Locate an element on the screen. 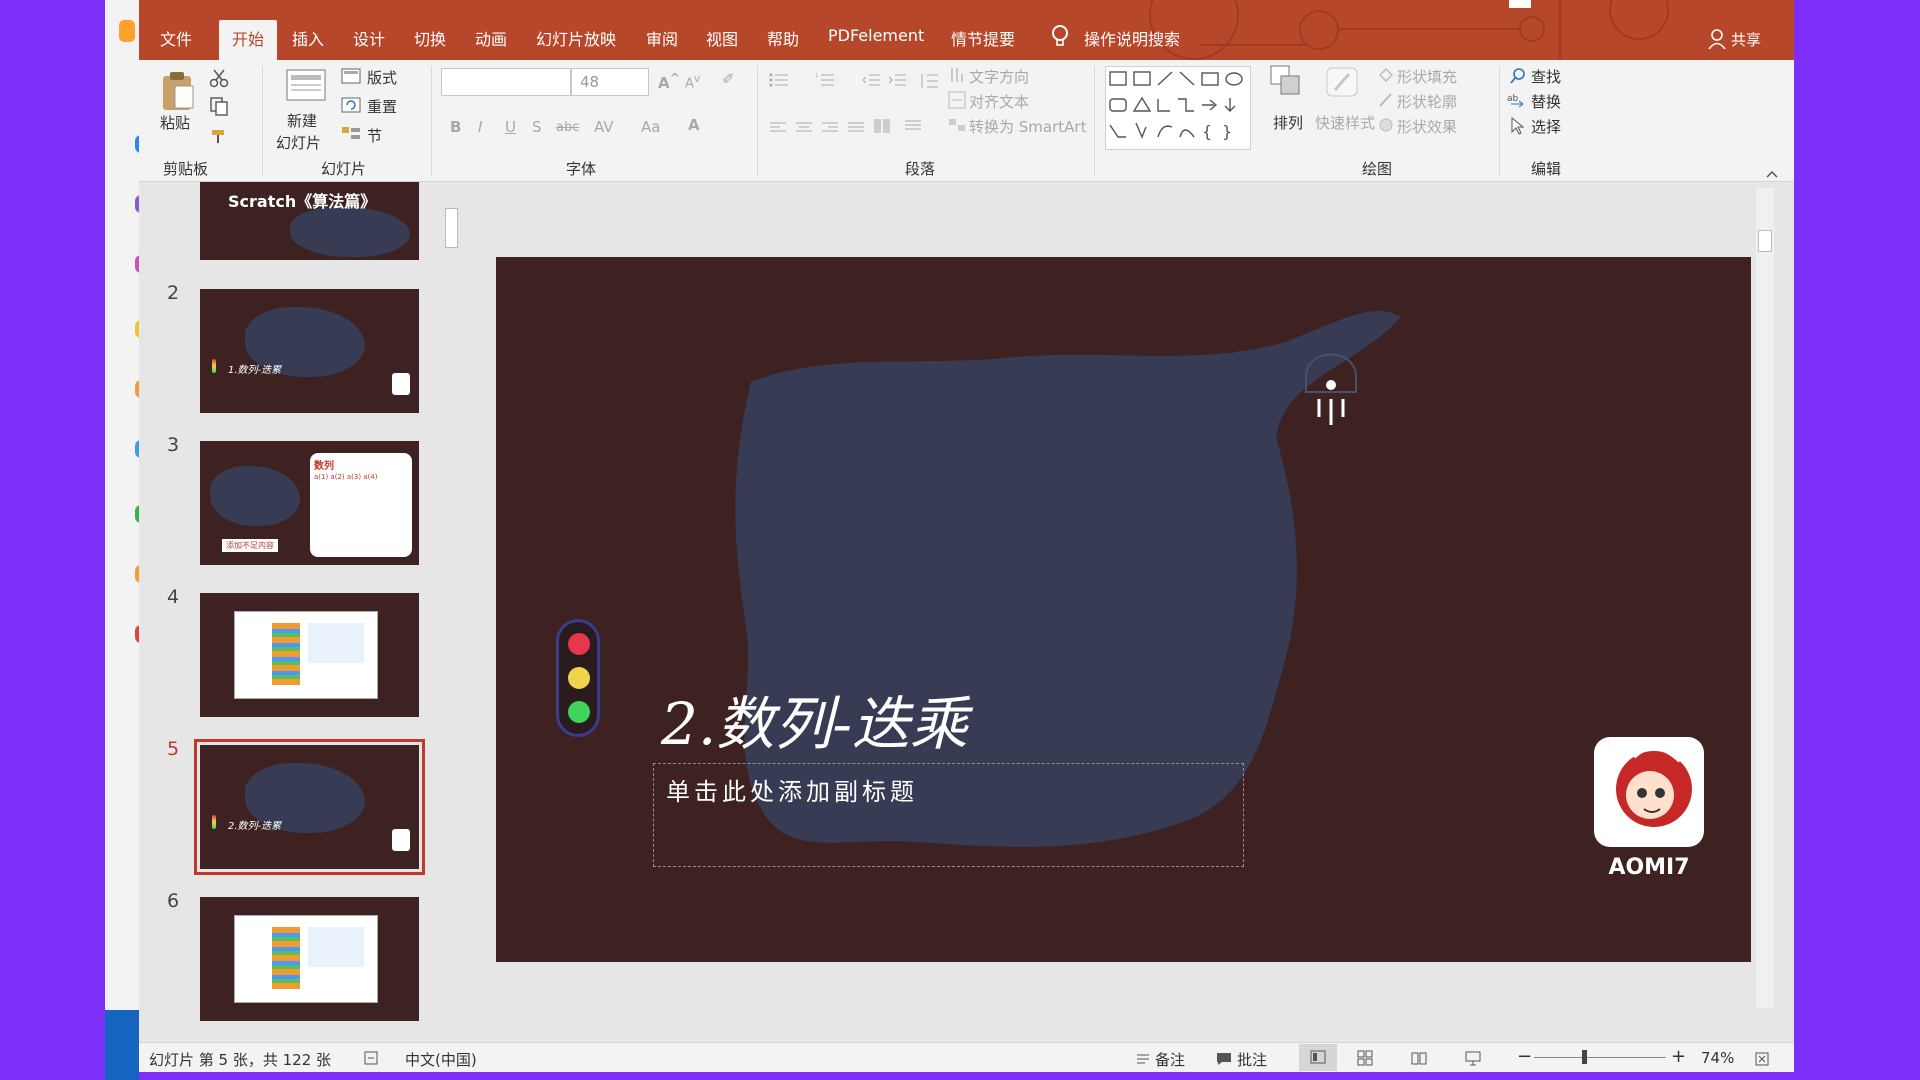 The width and height of the screenshot is (1920, 1080). subtitle-placeholder: 单击此处添加副标题 is located at coordinates (948, 815).